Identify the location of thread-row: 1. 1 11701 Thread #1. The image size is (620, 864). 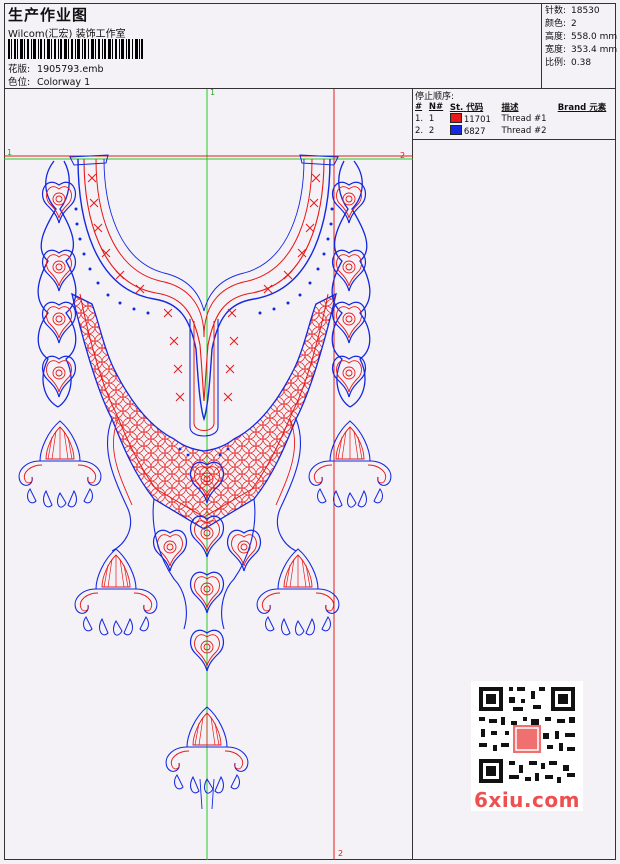
(481, 119).